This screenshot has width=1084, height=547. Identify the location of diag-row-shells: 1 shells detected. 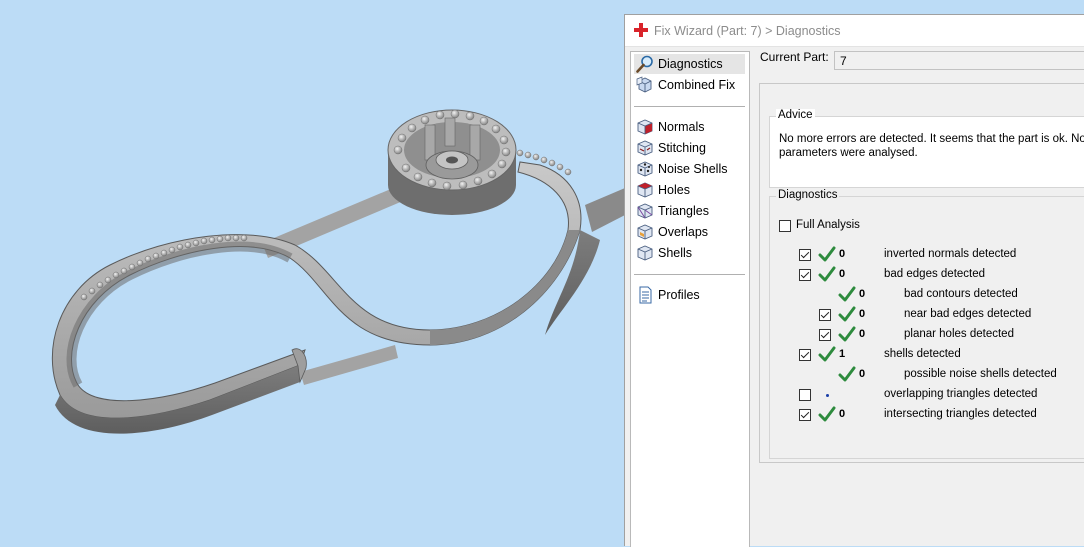
(941, 354).